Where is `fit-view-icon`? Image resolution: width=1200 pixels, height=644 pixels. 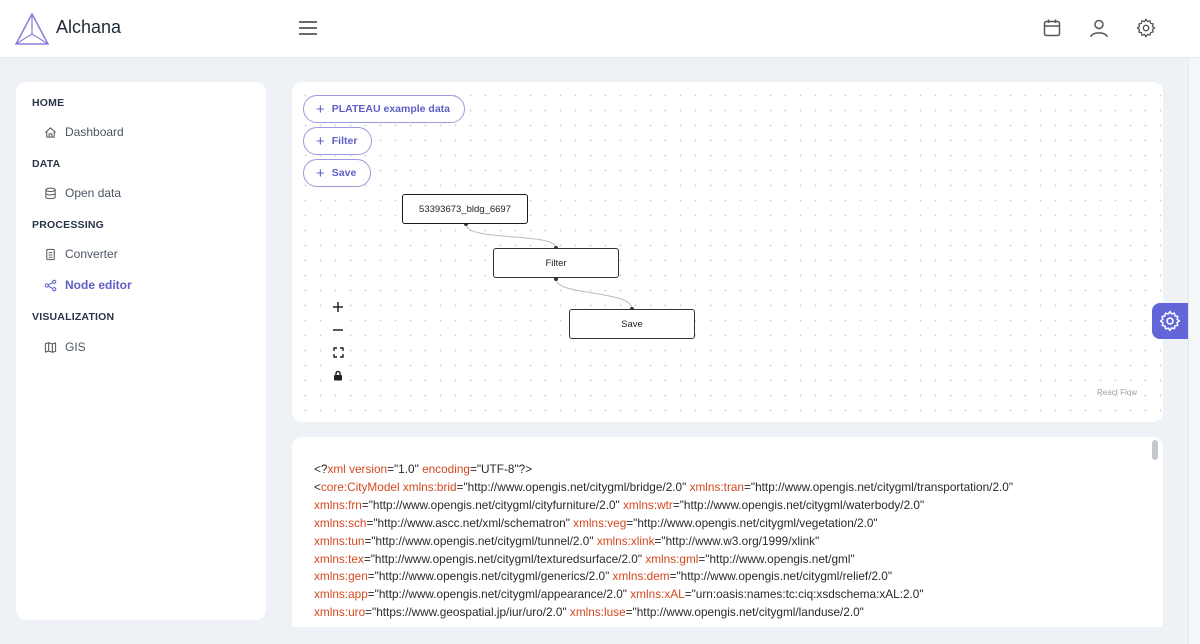 fit-view-icon is located at coordinates (338, 352).